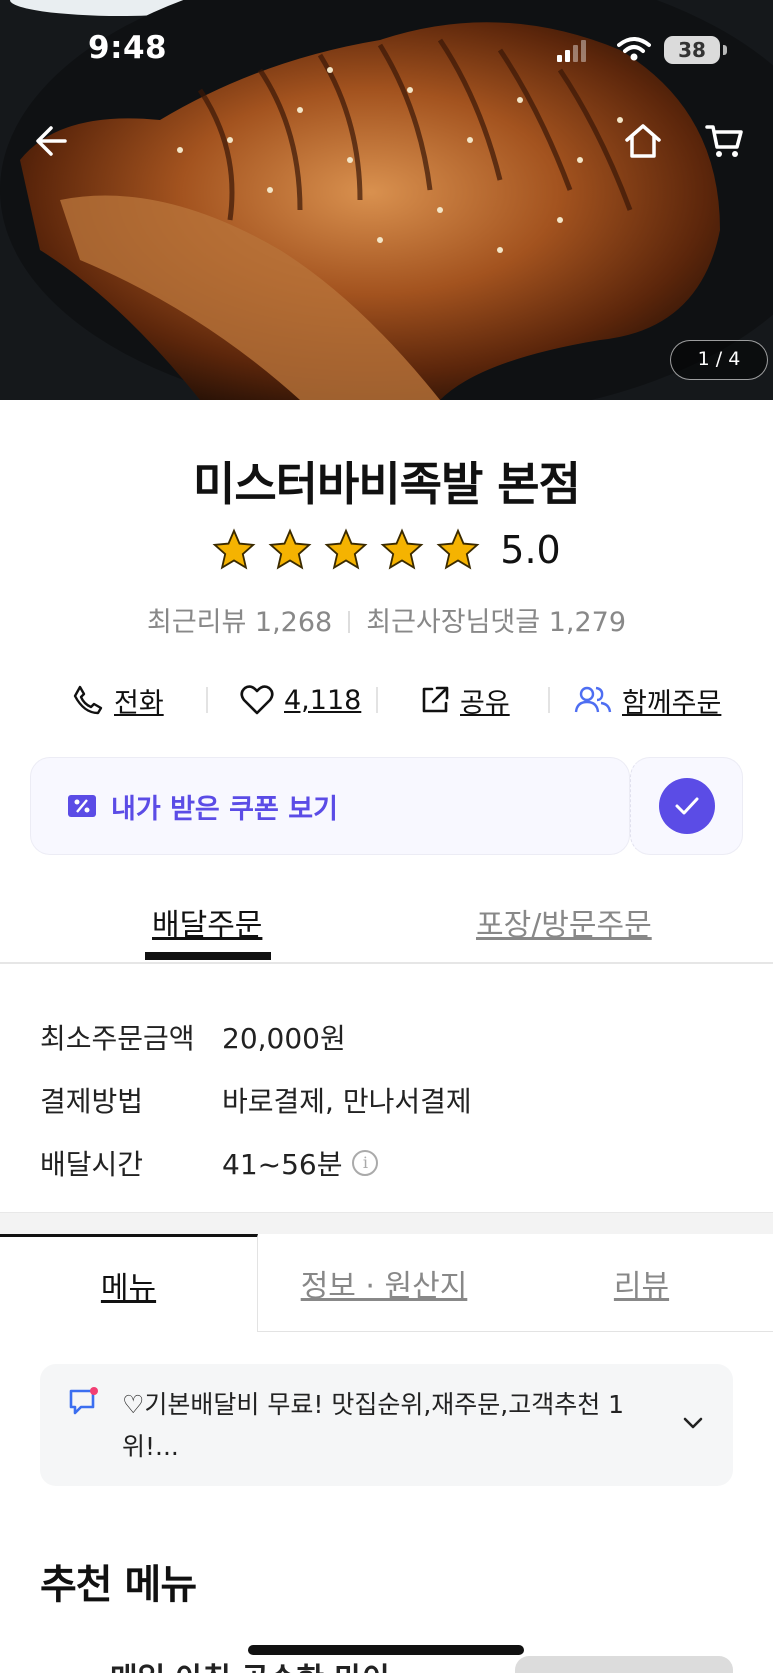  I want to click on home-indicator, so click(386, 1650).